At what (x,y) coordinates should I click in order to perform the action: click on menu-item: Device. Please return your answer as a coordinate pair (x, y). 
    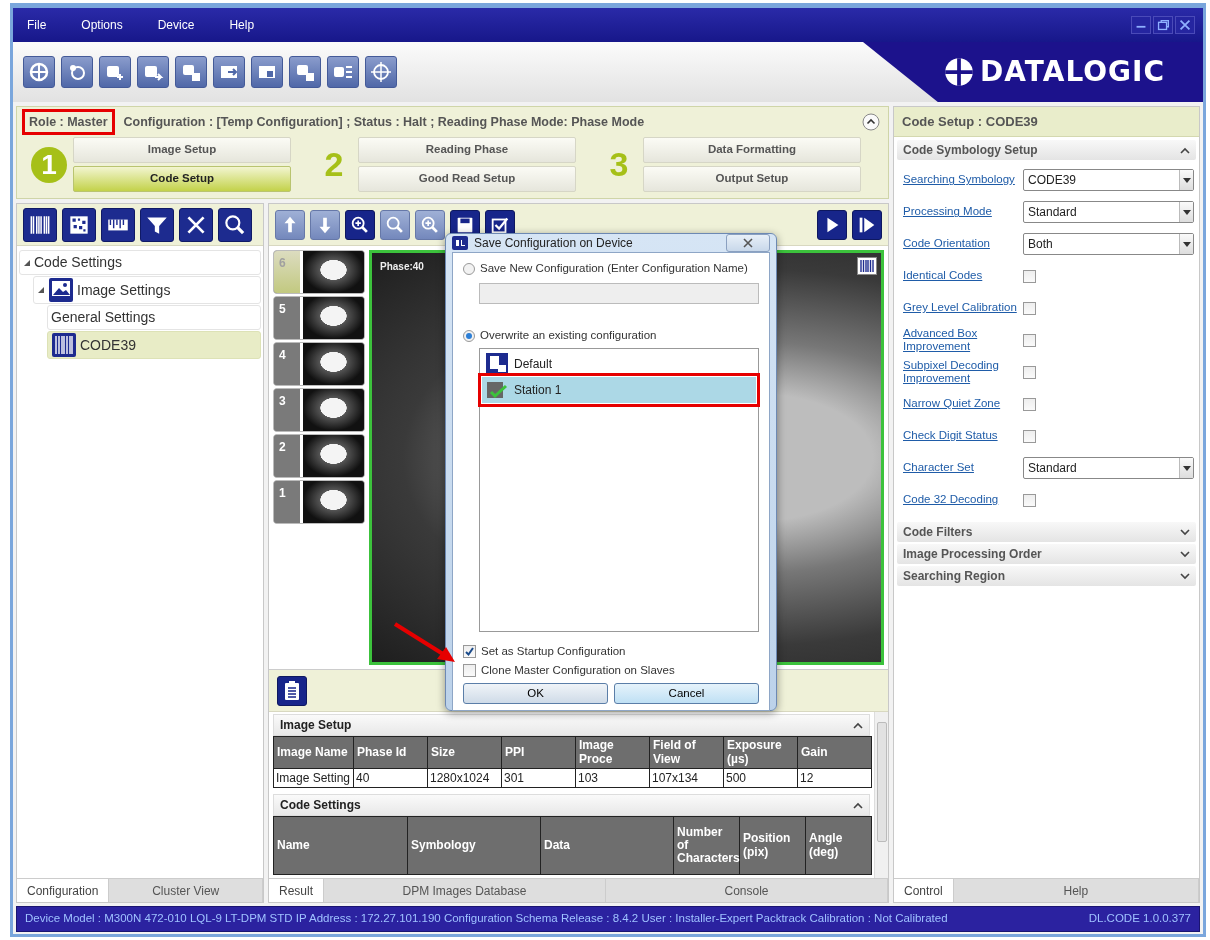
    Looking at the image, I should click on (179, 25).